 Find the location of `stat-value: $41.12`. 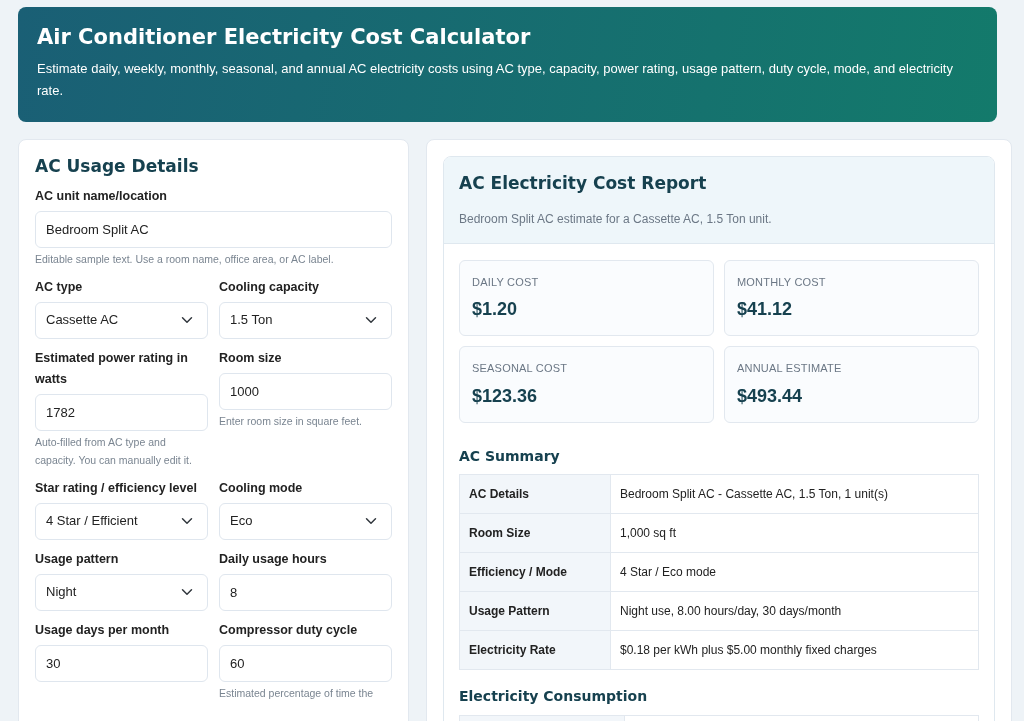

stat-value: $41.12 is located at coordinates (765, 310).